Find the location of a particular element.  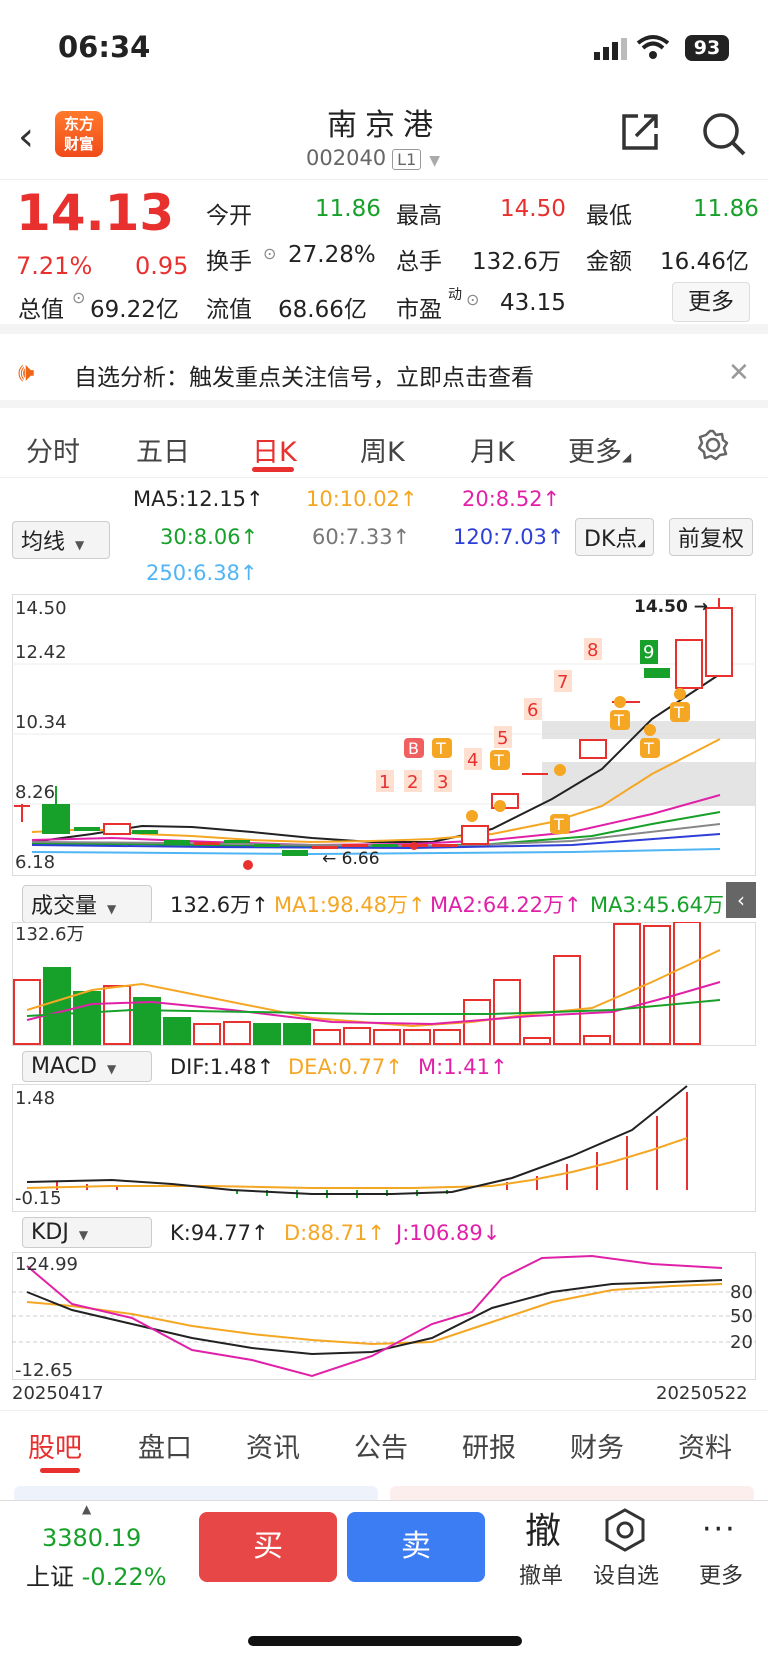

macd-chart: 1.48 -0.15 is located at coordinates (384, 1148).